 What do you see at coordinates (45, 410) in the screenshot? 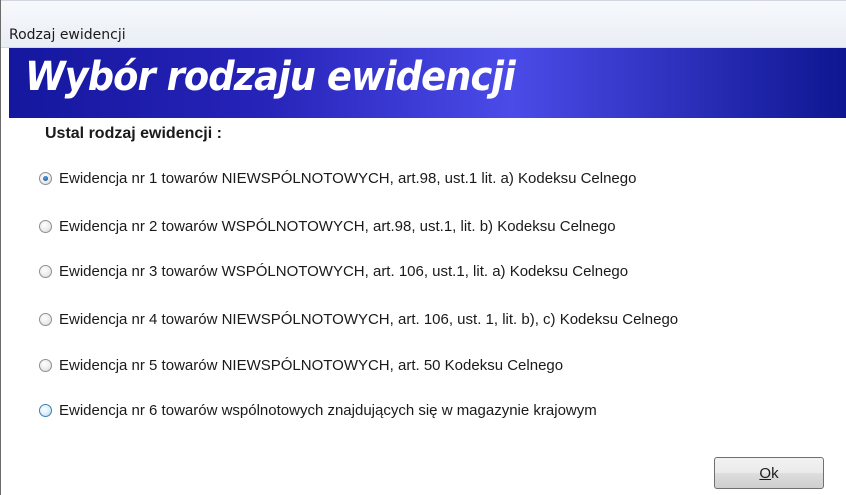
I see `radio-button-hover` at bounding box center [45, 410].